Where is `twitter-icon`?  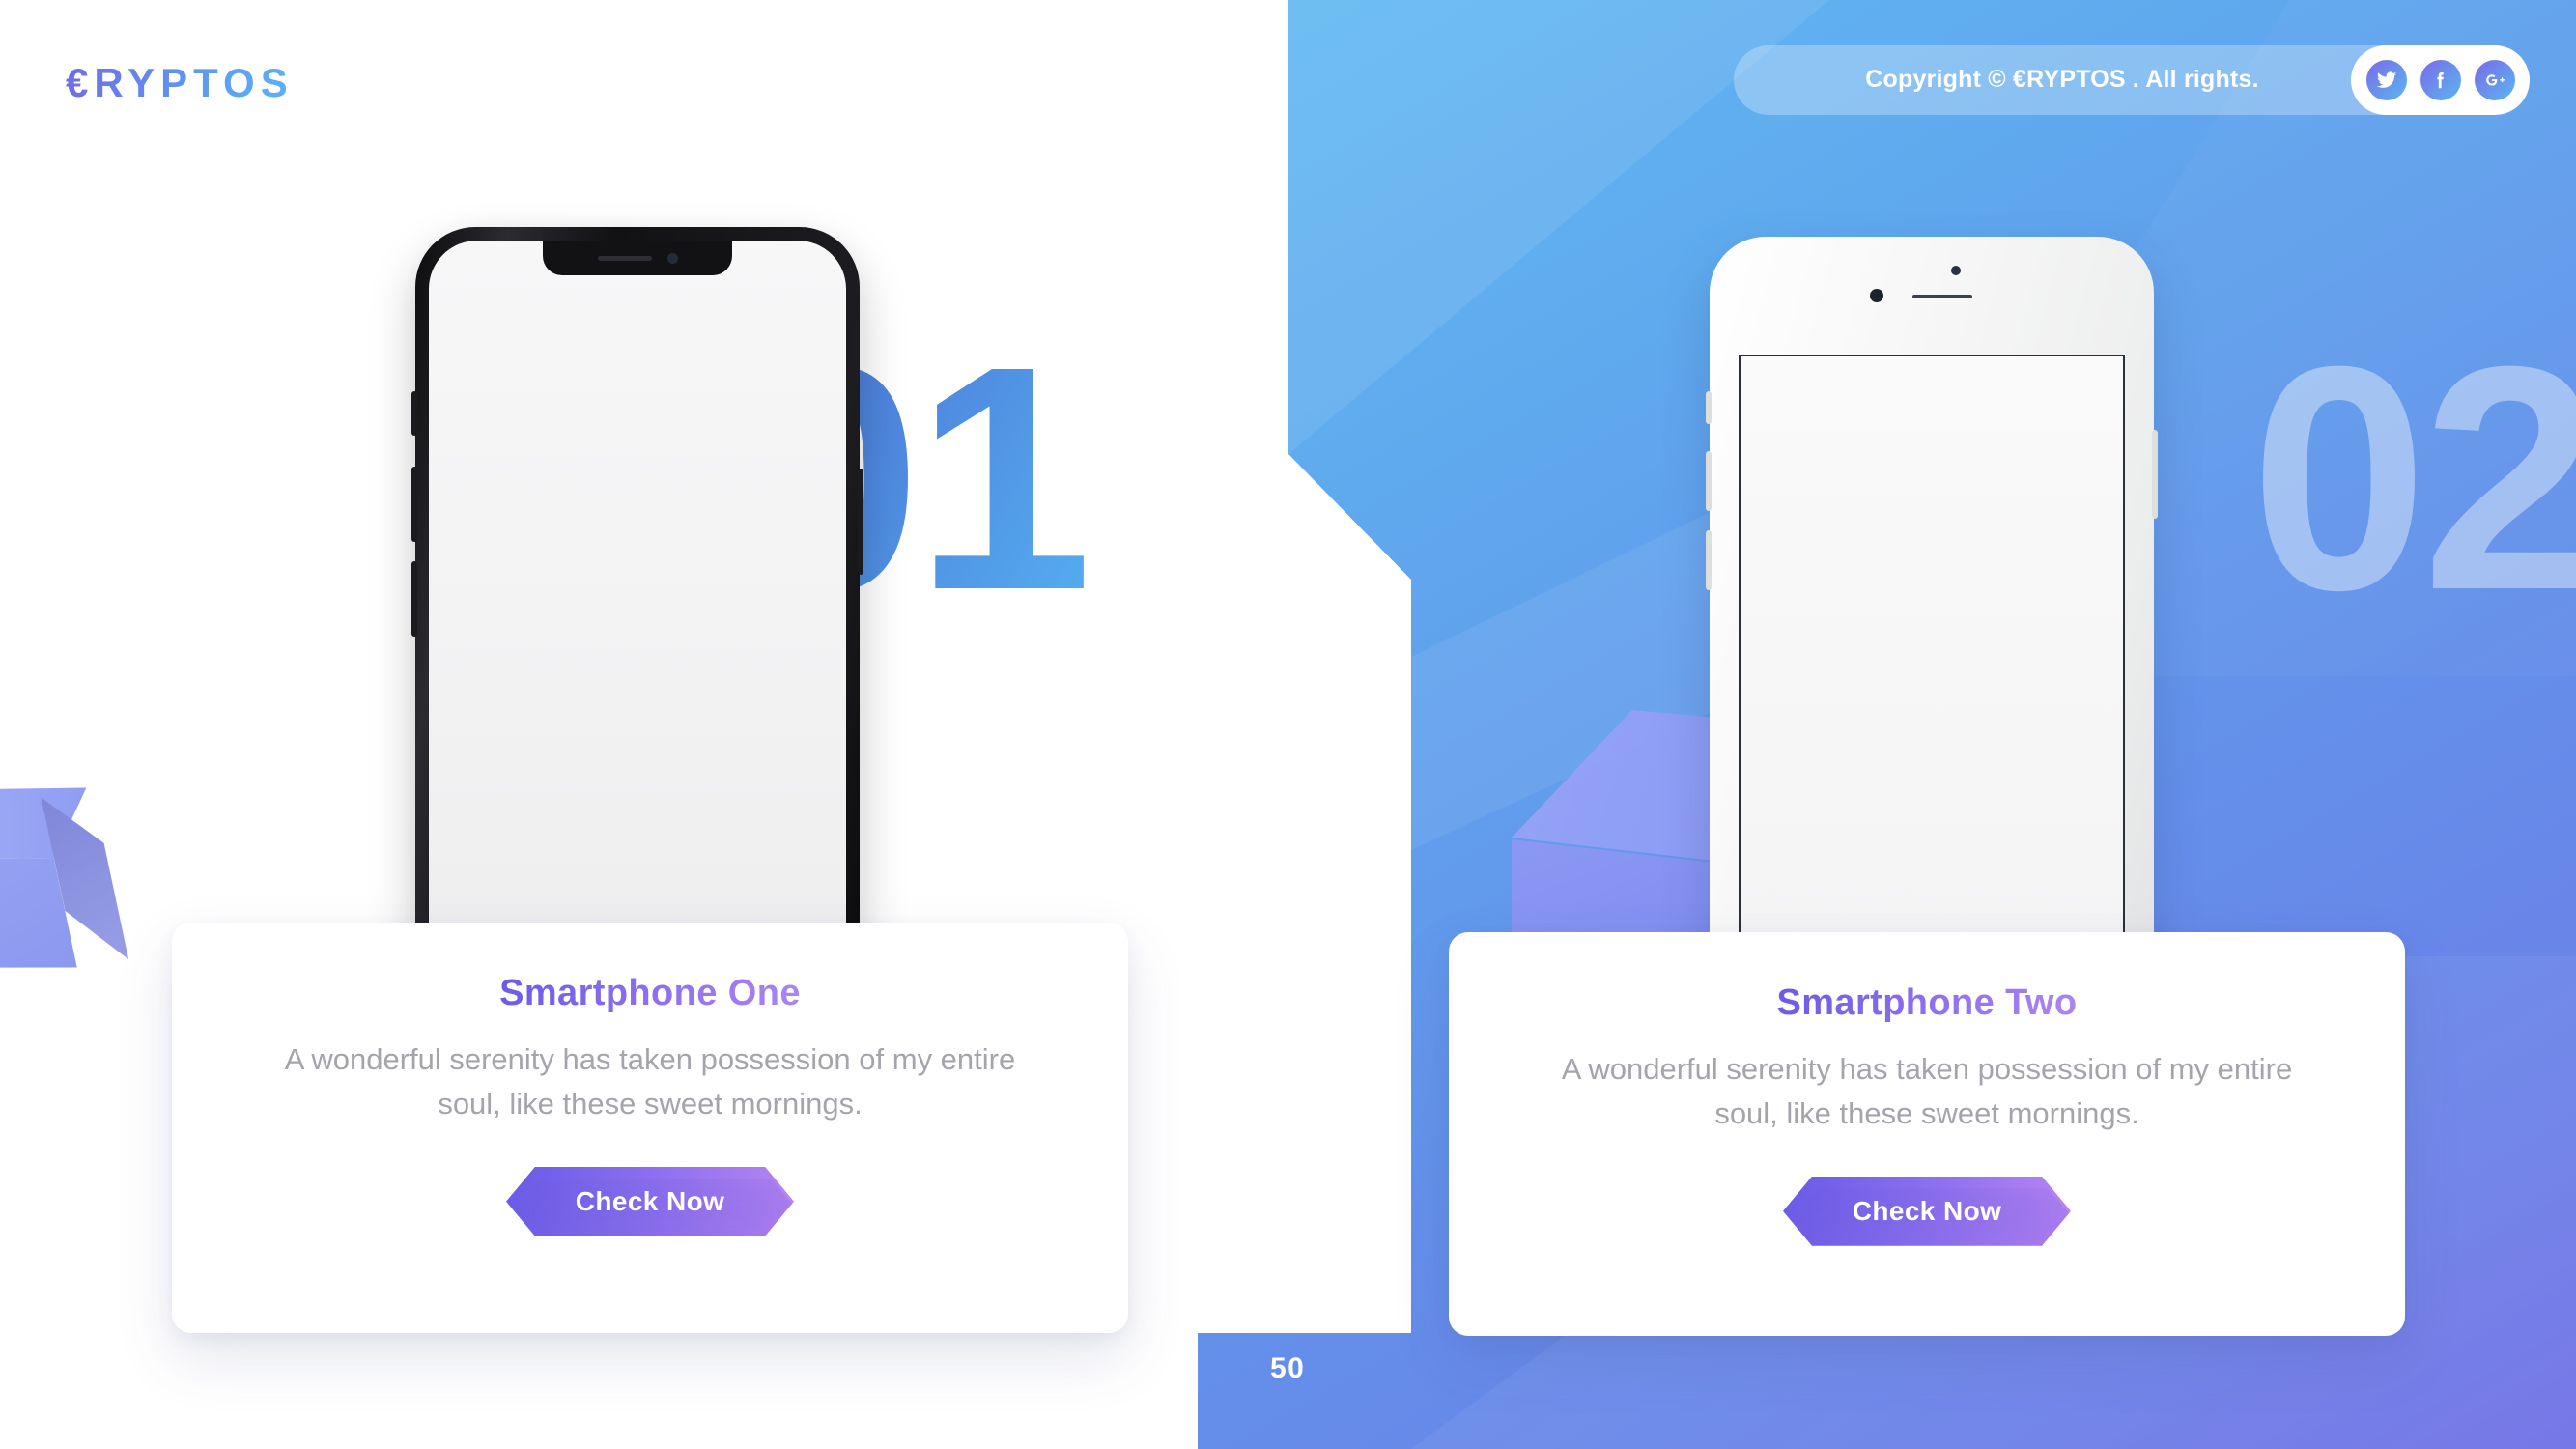
twitter-icon is located at coordinates (2386, 80).